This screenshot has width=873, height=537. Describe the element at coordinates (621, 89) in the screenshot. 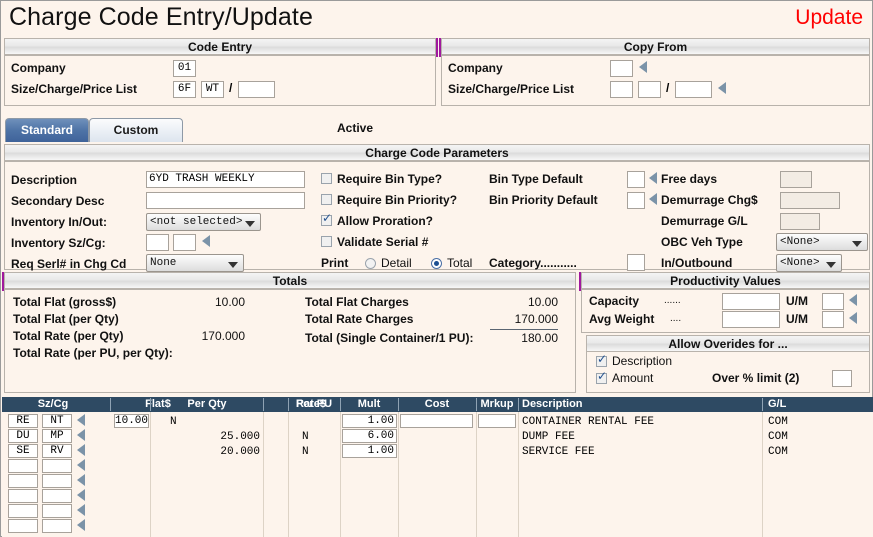

I see `copy-from-size-input` at that location.